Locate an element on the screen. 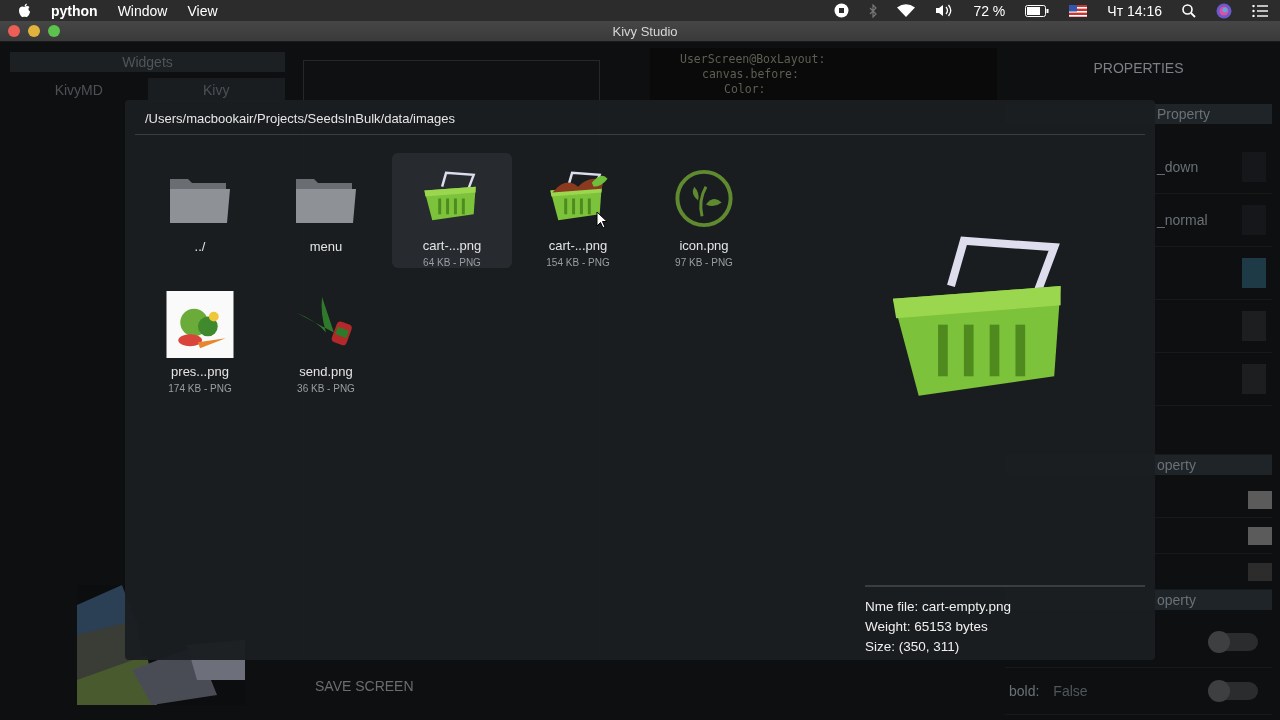 This screenshot has height=720, width=1280. file-info-line: Weight: 65153 bytes is located at coordinates (927, 627).